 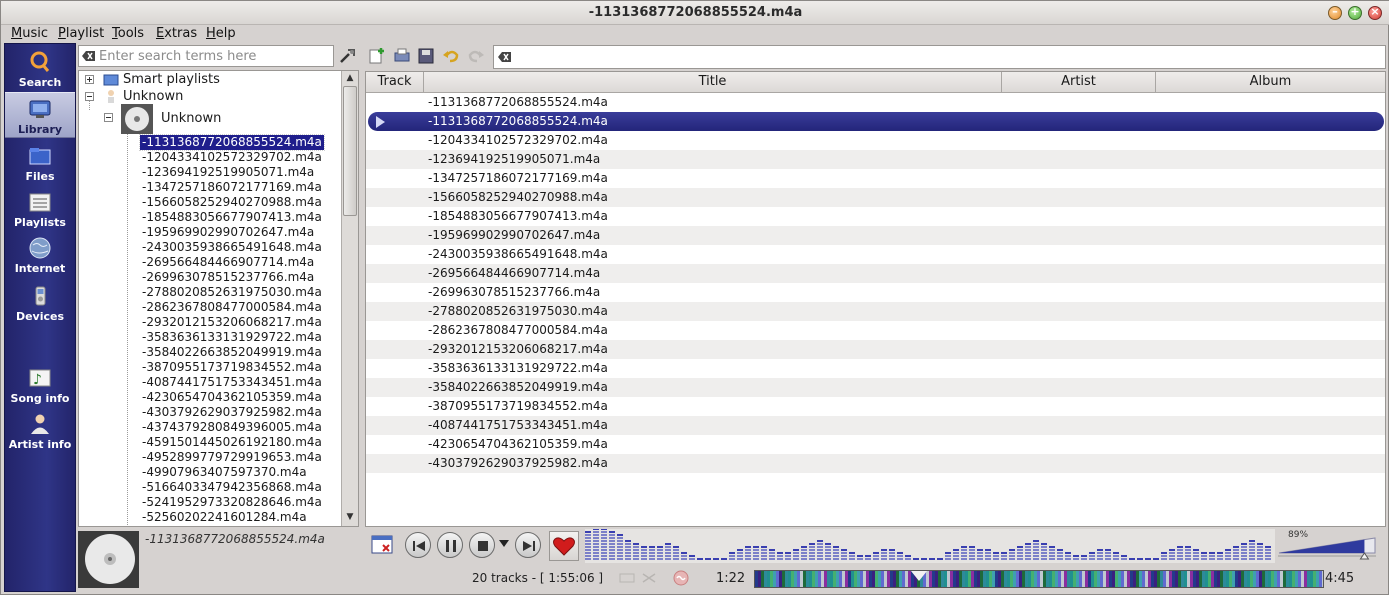 I want to click on playlist-row: -195969902990702647.m4a, so click(x=875, y=235).